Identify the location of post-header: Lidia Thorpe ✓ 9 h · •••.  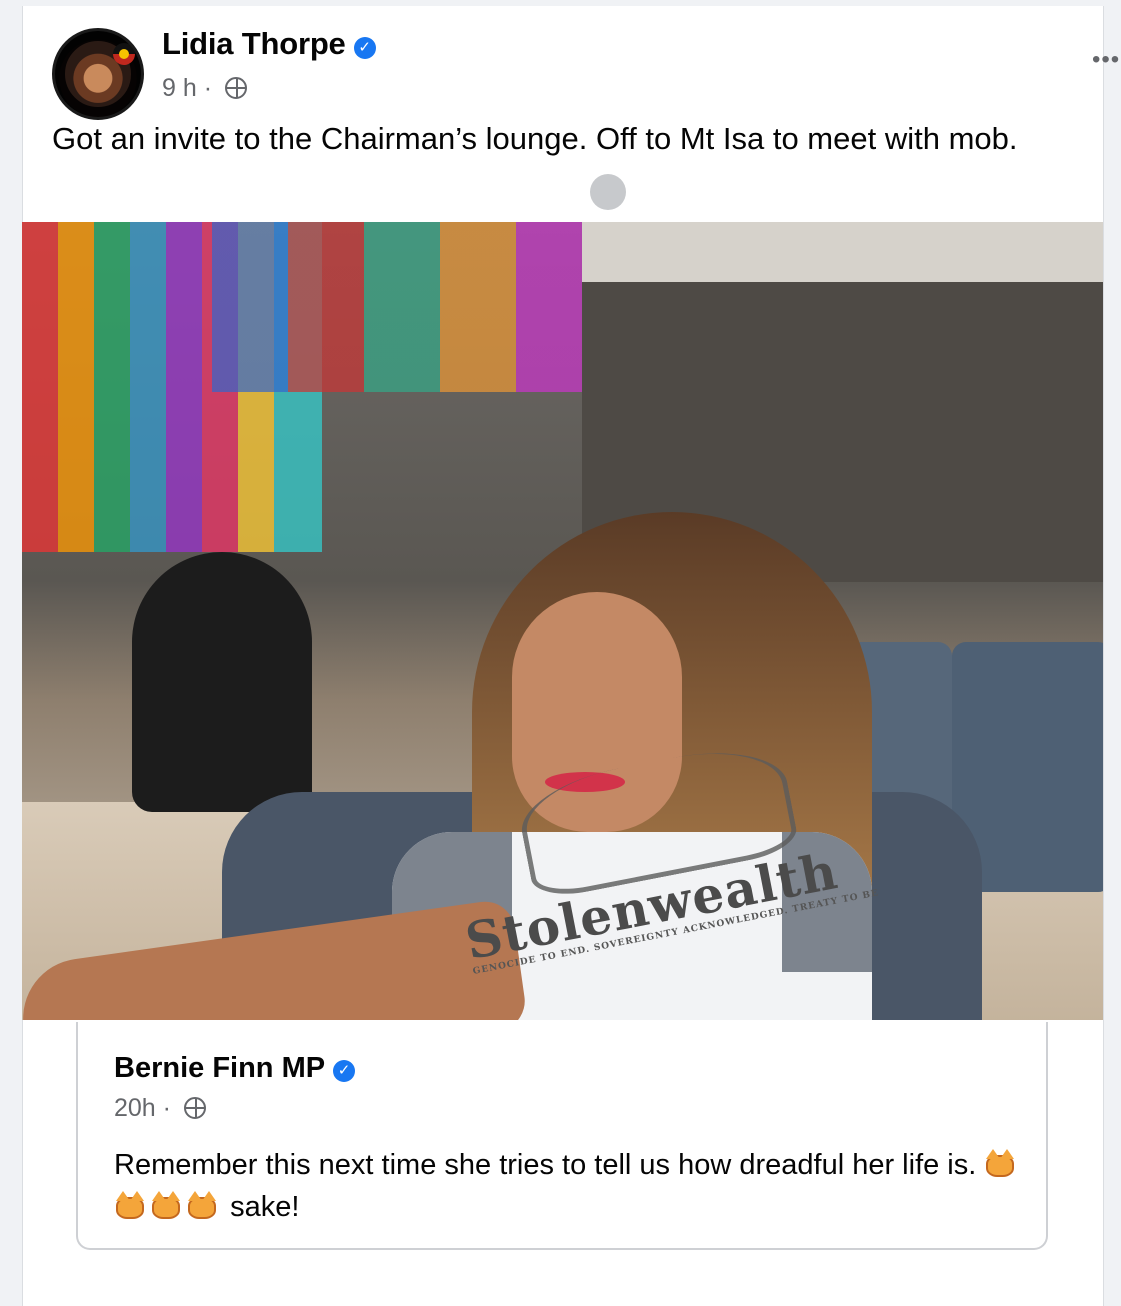
(585, 71).